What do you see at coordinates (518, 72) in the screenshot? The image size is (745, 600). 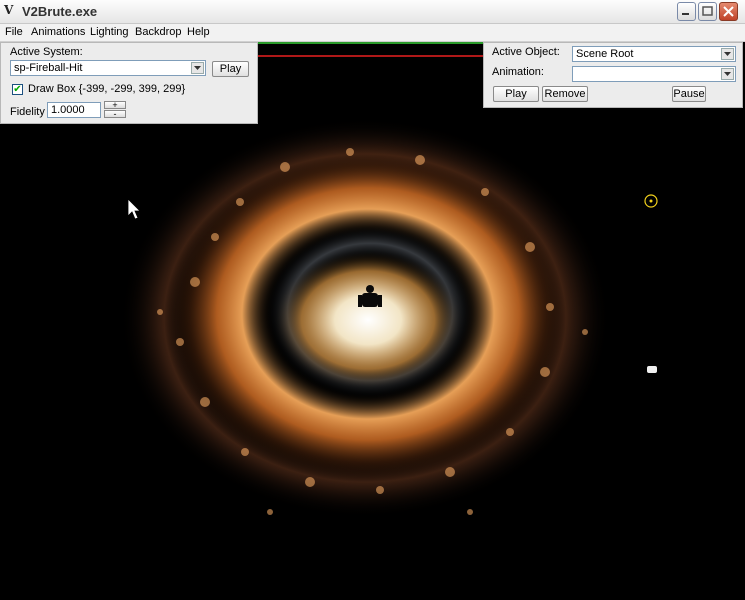 I see `animation-label: Animation:` at bounding box center [518, 72].